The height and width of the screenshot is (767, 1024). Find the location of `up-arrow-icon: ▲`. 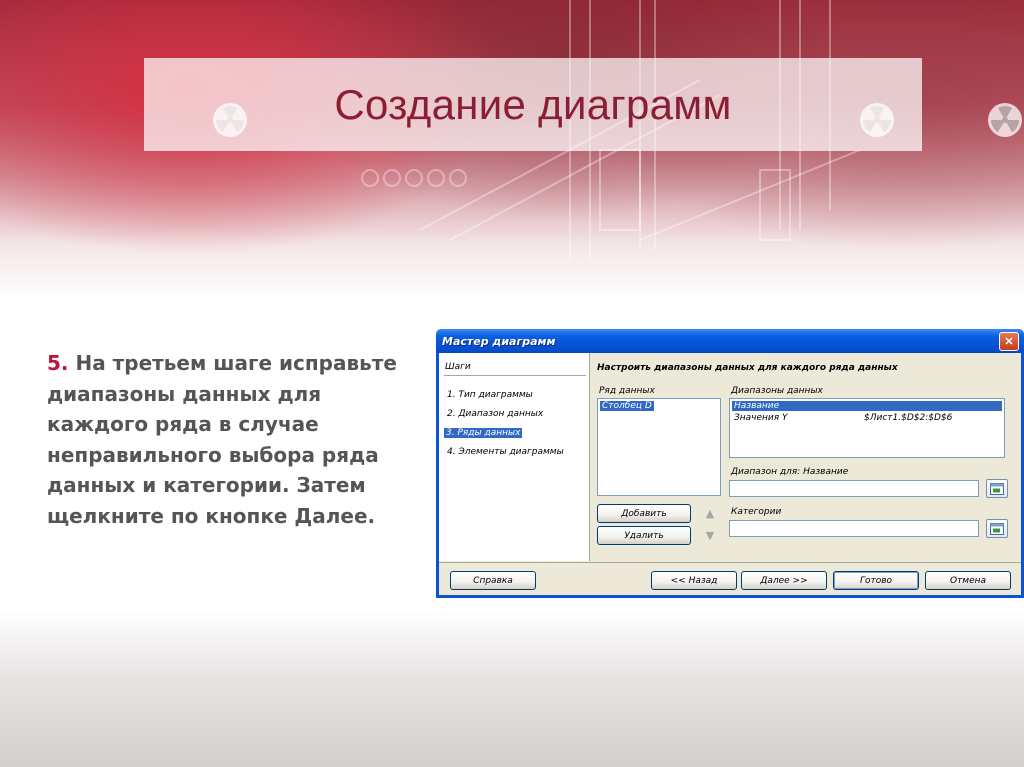

up-arrow-icon: ▲ is located at coordinates (710, 513).